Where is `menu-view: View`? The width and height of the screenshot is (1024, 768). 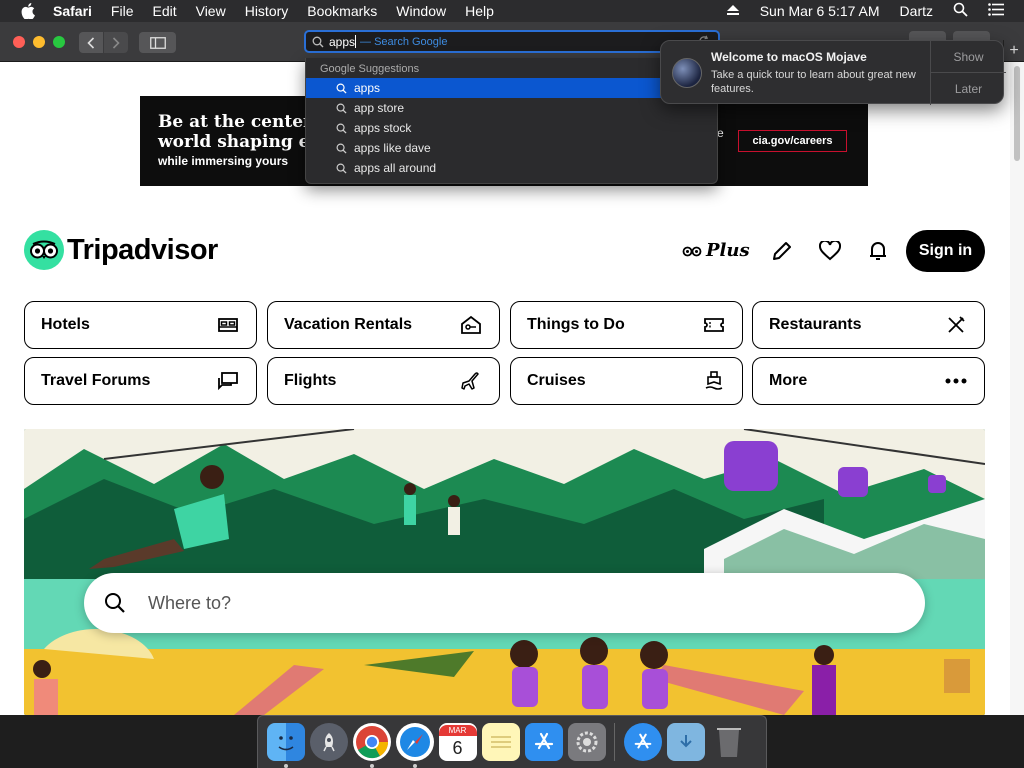 menu-view: View is located at coordinates (211, 11).